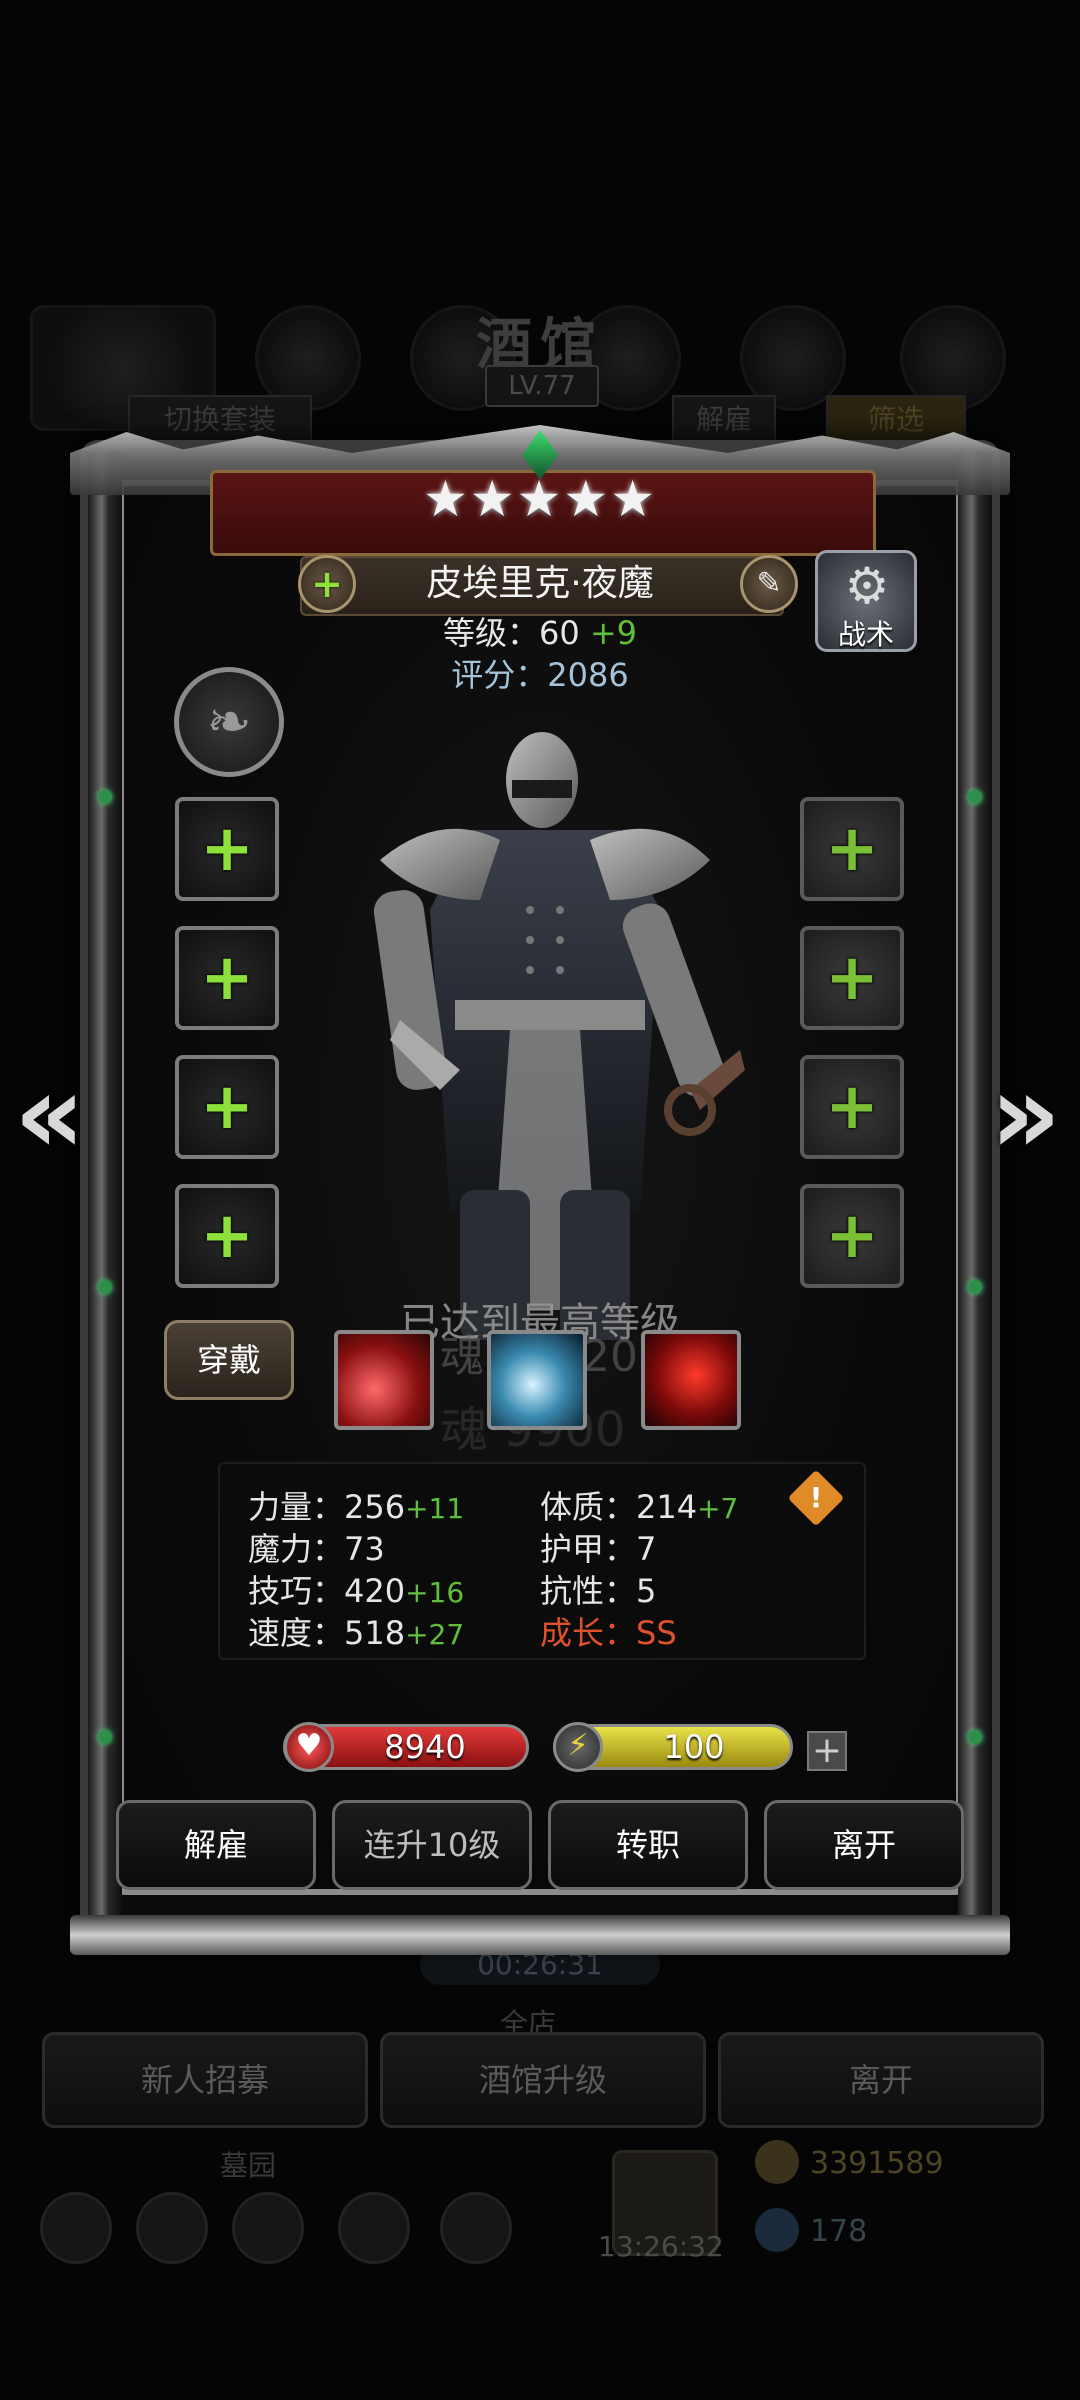  I want to click on tavern-upgrade-button: 酒馆升级, so click(543, 2080).